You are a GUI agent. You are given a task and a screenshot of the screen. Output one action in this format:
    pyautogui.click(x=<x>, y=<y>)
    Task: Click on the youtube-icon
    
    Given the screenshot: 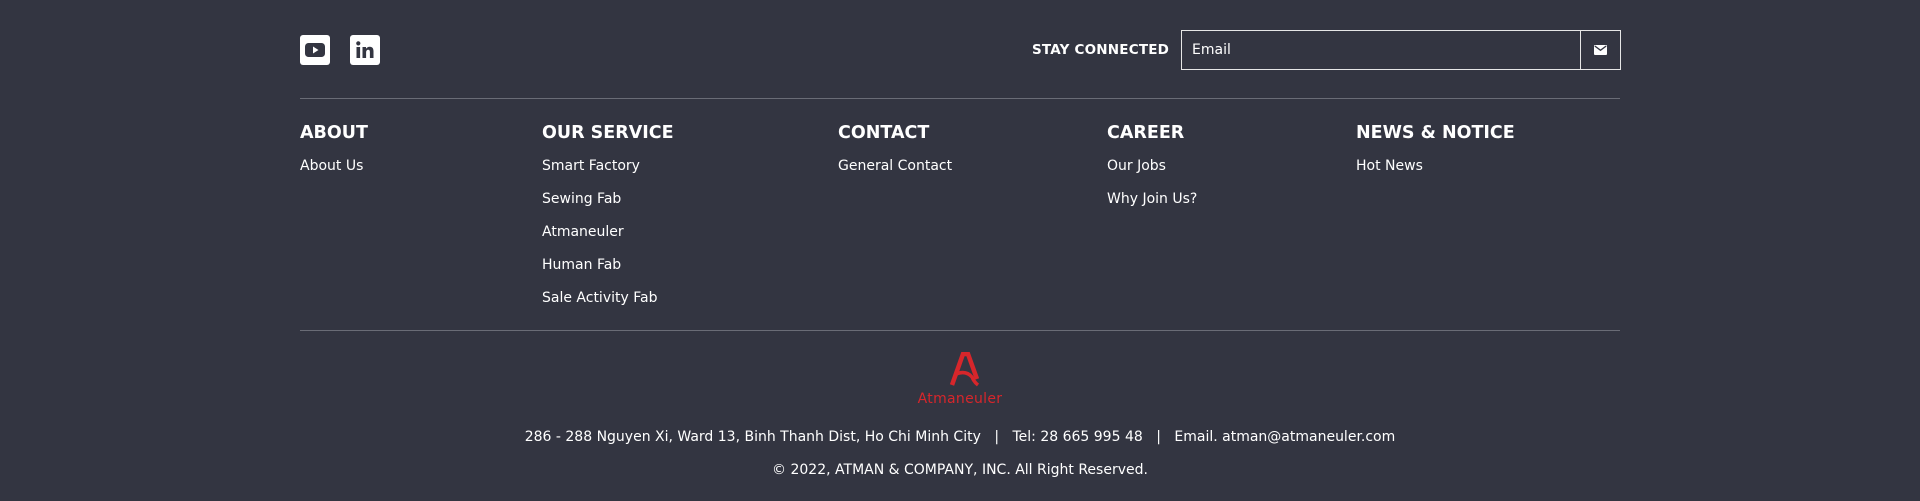 What is the action you would take?
    pyautogui.click(x=315, y=50)
    